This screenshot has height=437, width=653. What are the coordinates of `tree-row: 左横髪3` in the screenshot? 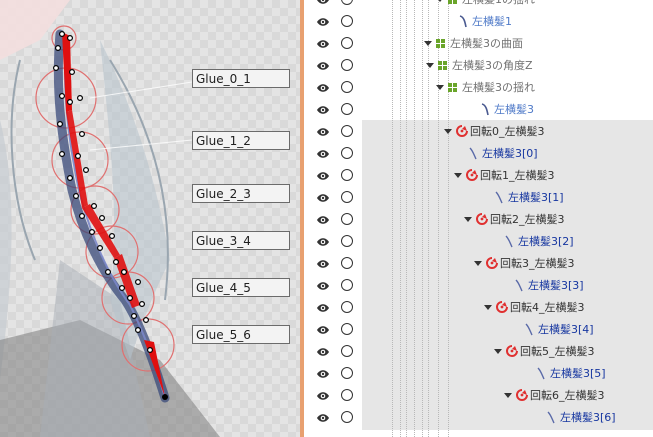 It's located at (481, 110).